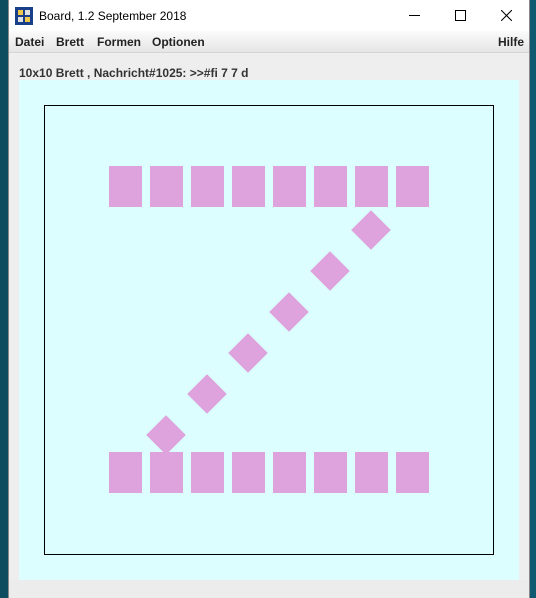  I want to click on menu-optionen: Optionen, so click(178, 42).